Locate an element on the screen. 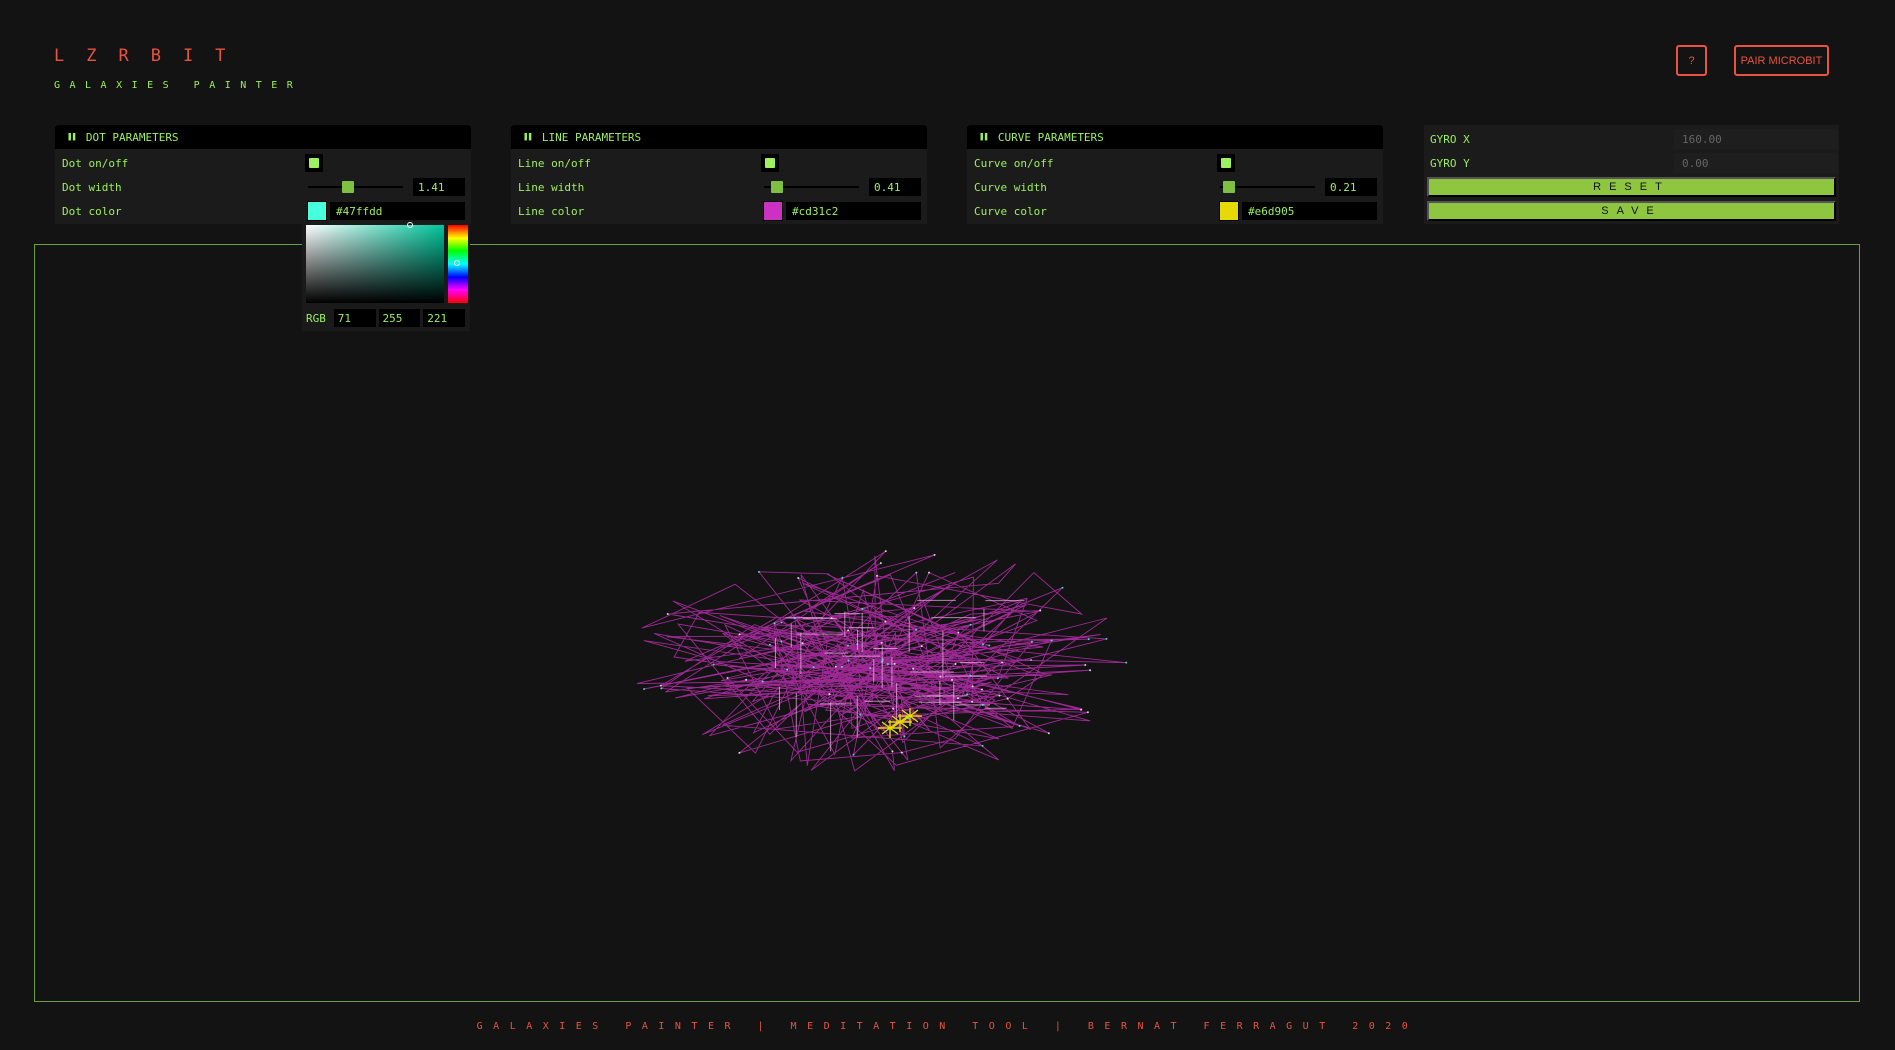 The height and width of the screenshot is (1050, 1895). save-button: SAVE is located at coordinates (1631, 211).